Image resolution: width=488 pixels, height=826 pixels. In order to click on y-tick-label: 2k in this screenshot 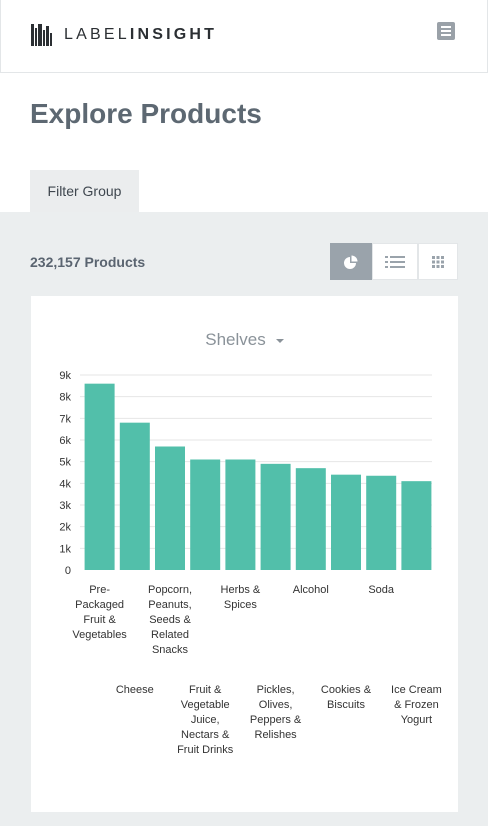, I will do `click(65, 528)`.